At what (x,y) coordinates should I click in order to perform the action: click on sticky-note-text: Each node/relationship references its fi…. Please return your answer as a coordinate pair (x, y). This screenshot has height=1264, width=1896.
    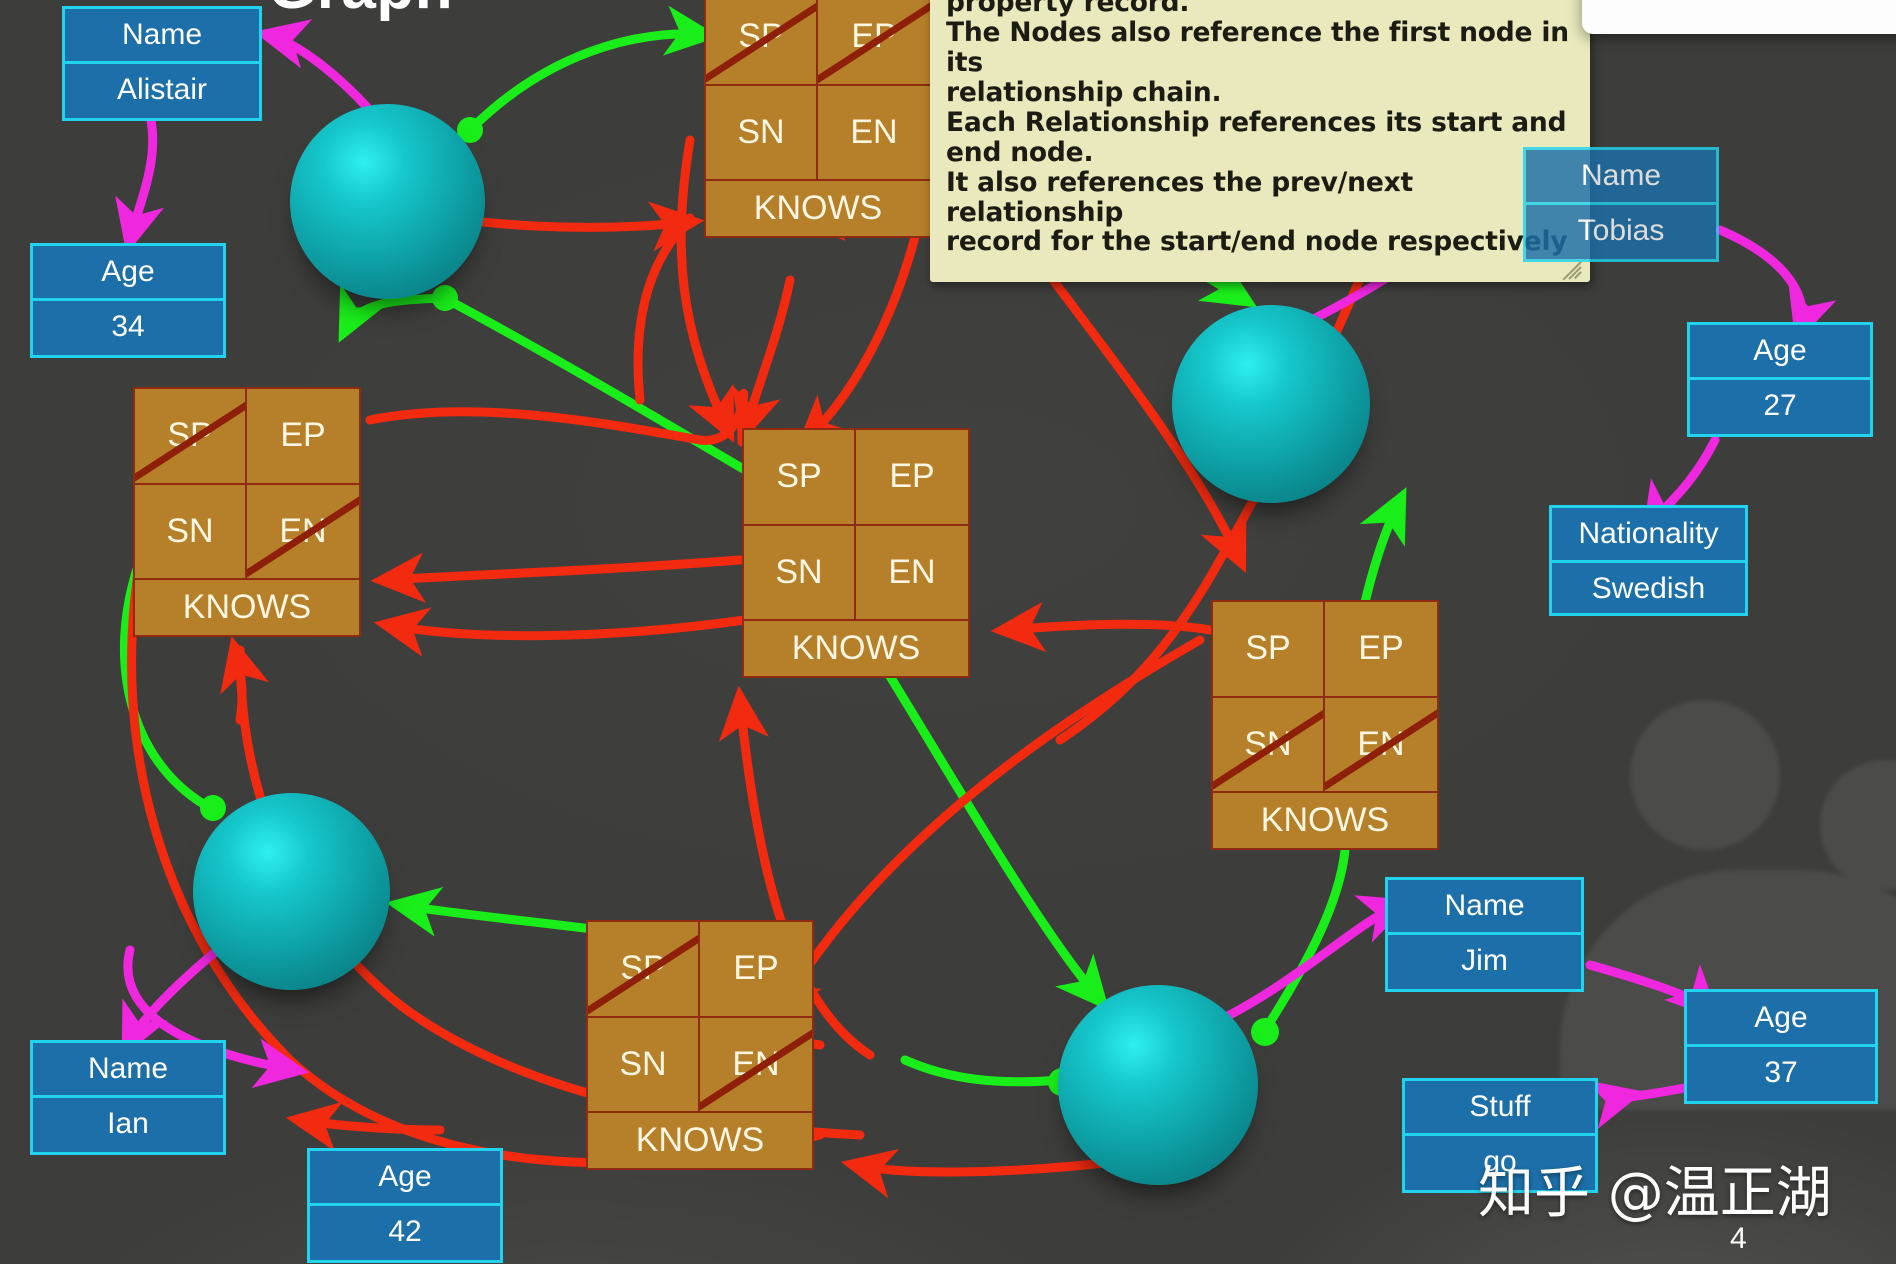
    Looking at the image, I should click on (1260, 133).